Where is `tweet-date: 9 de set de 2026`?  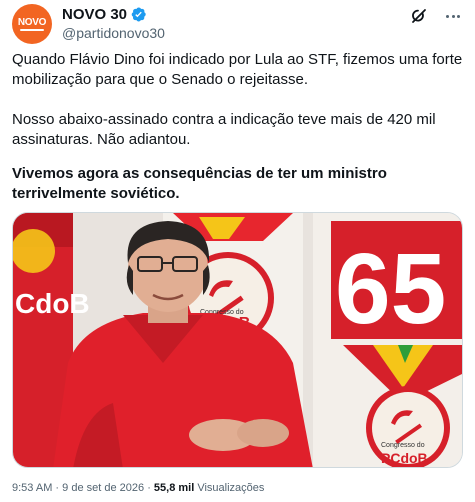
tweet-date: 9 de set de 2026 is located at coordinates (103, 488).